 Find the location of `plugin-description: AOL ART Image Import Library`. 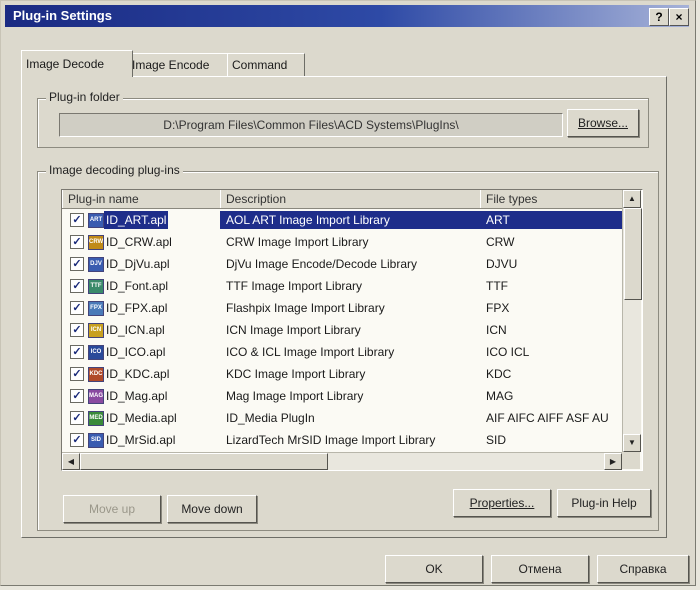

plugin-description: AOL ART Image Import Library is located at coordinates (353, 220).